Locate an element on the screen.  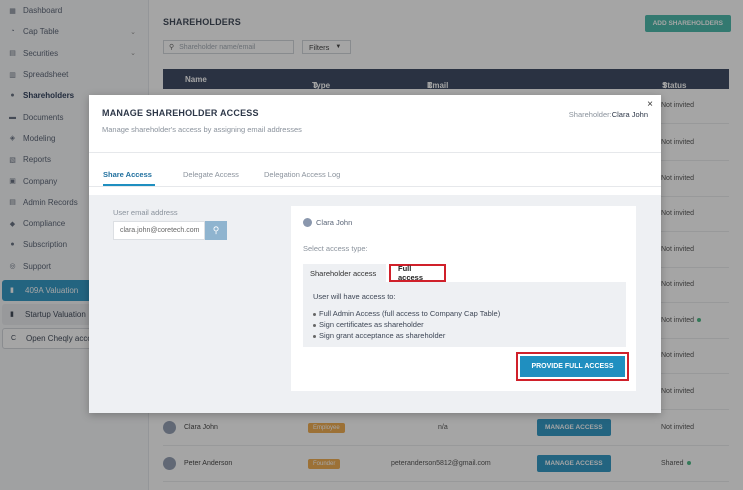
list-item: Sign certificates as shareholder is located at coordinates (464, 324).